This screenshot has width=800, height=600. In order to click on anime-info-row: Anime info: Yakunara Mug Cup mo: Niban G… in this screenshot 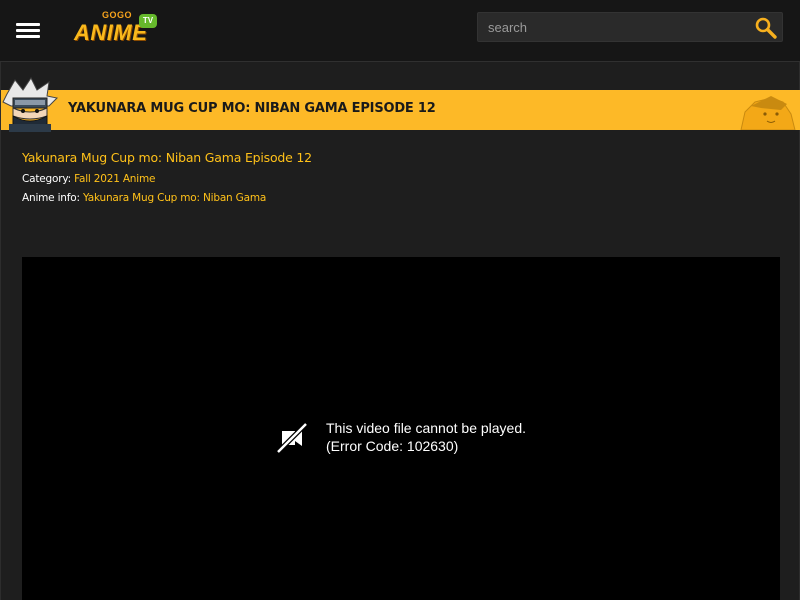, I will do `click(144, 198)`.